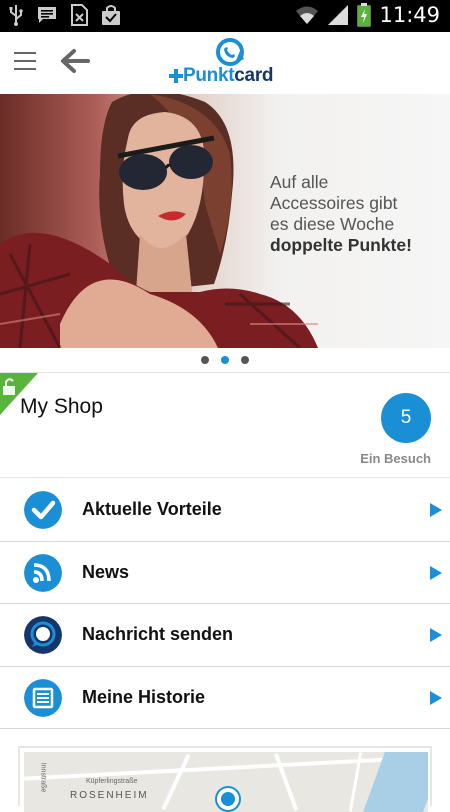 Image resolution: width=450 pixels, height=812 pixels. I want to click on carousel-dots, so click(225, 362).